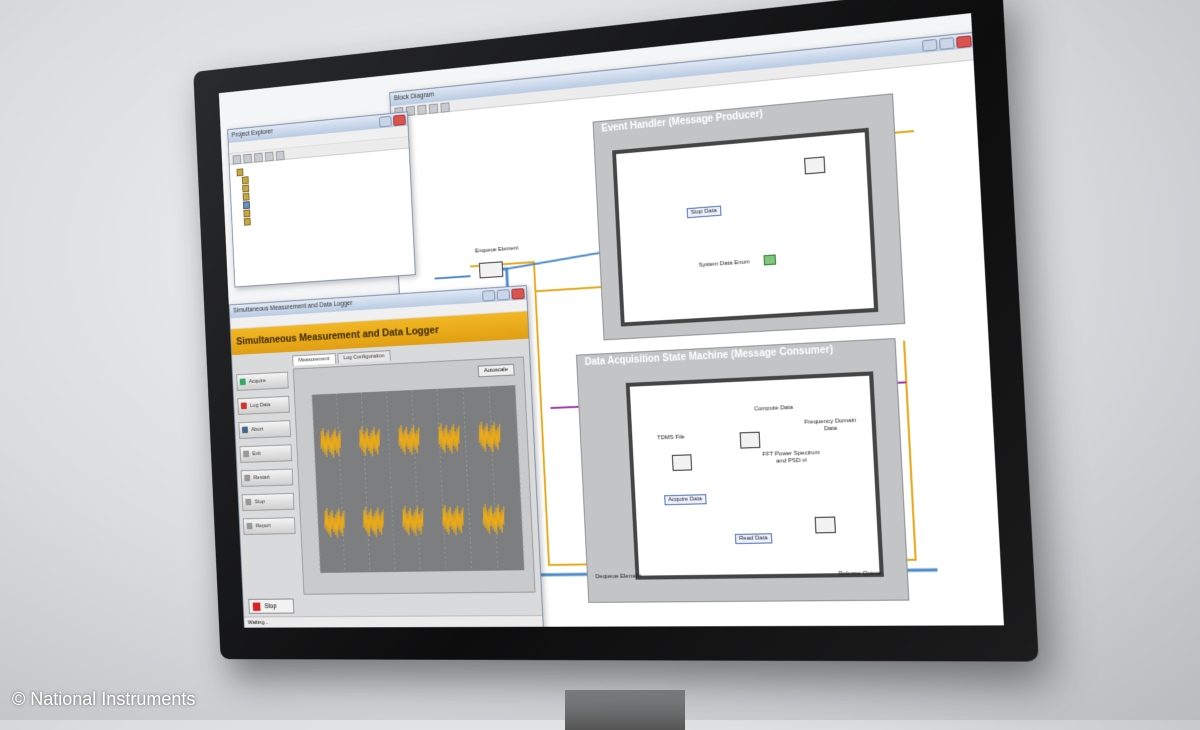 This screenshot has height=730, width=1200. What do you see at coordinates (704, 212) in the screenshot?
I see `stop-data-constant: Stop Data` at bounding box center [704, 212].